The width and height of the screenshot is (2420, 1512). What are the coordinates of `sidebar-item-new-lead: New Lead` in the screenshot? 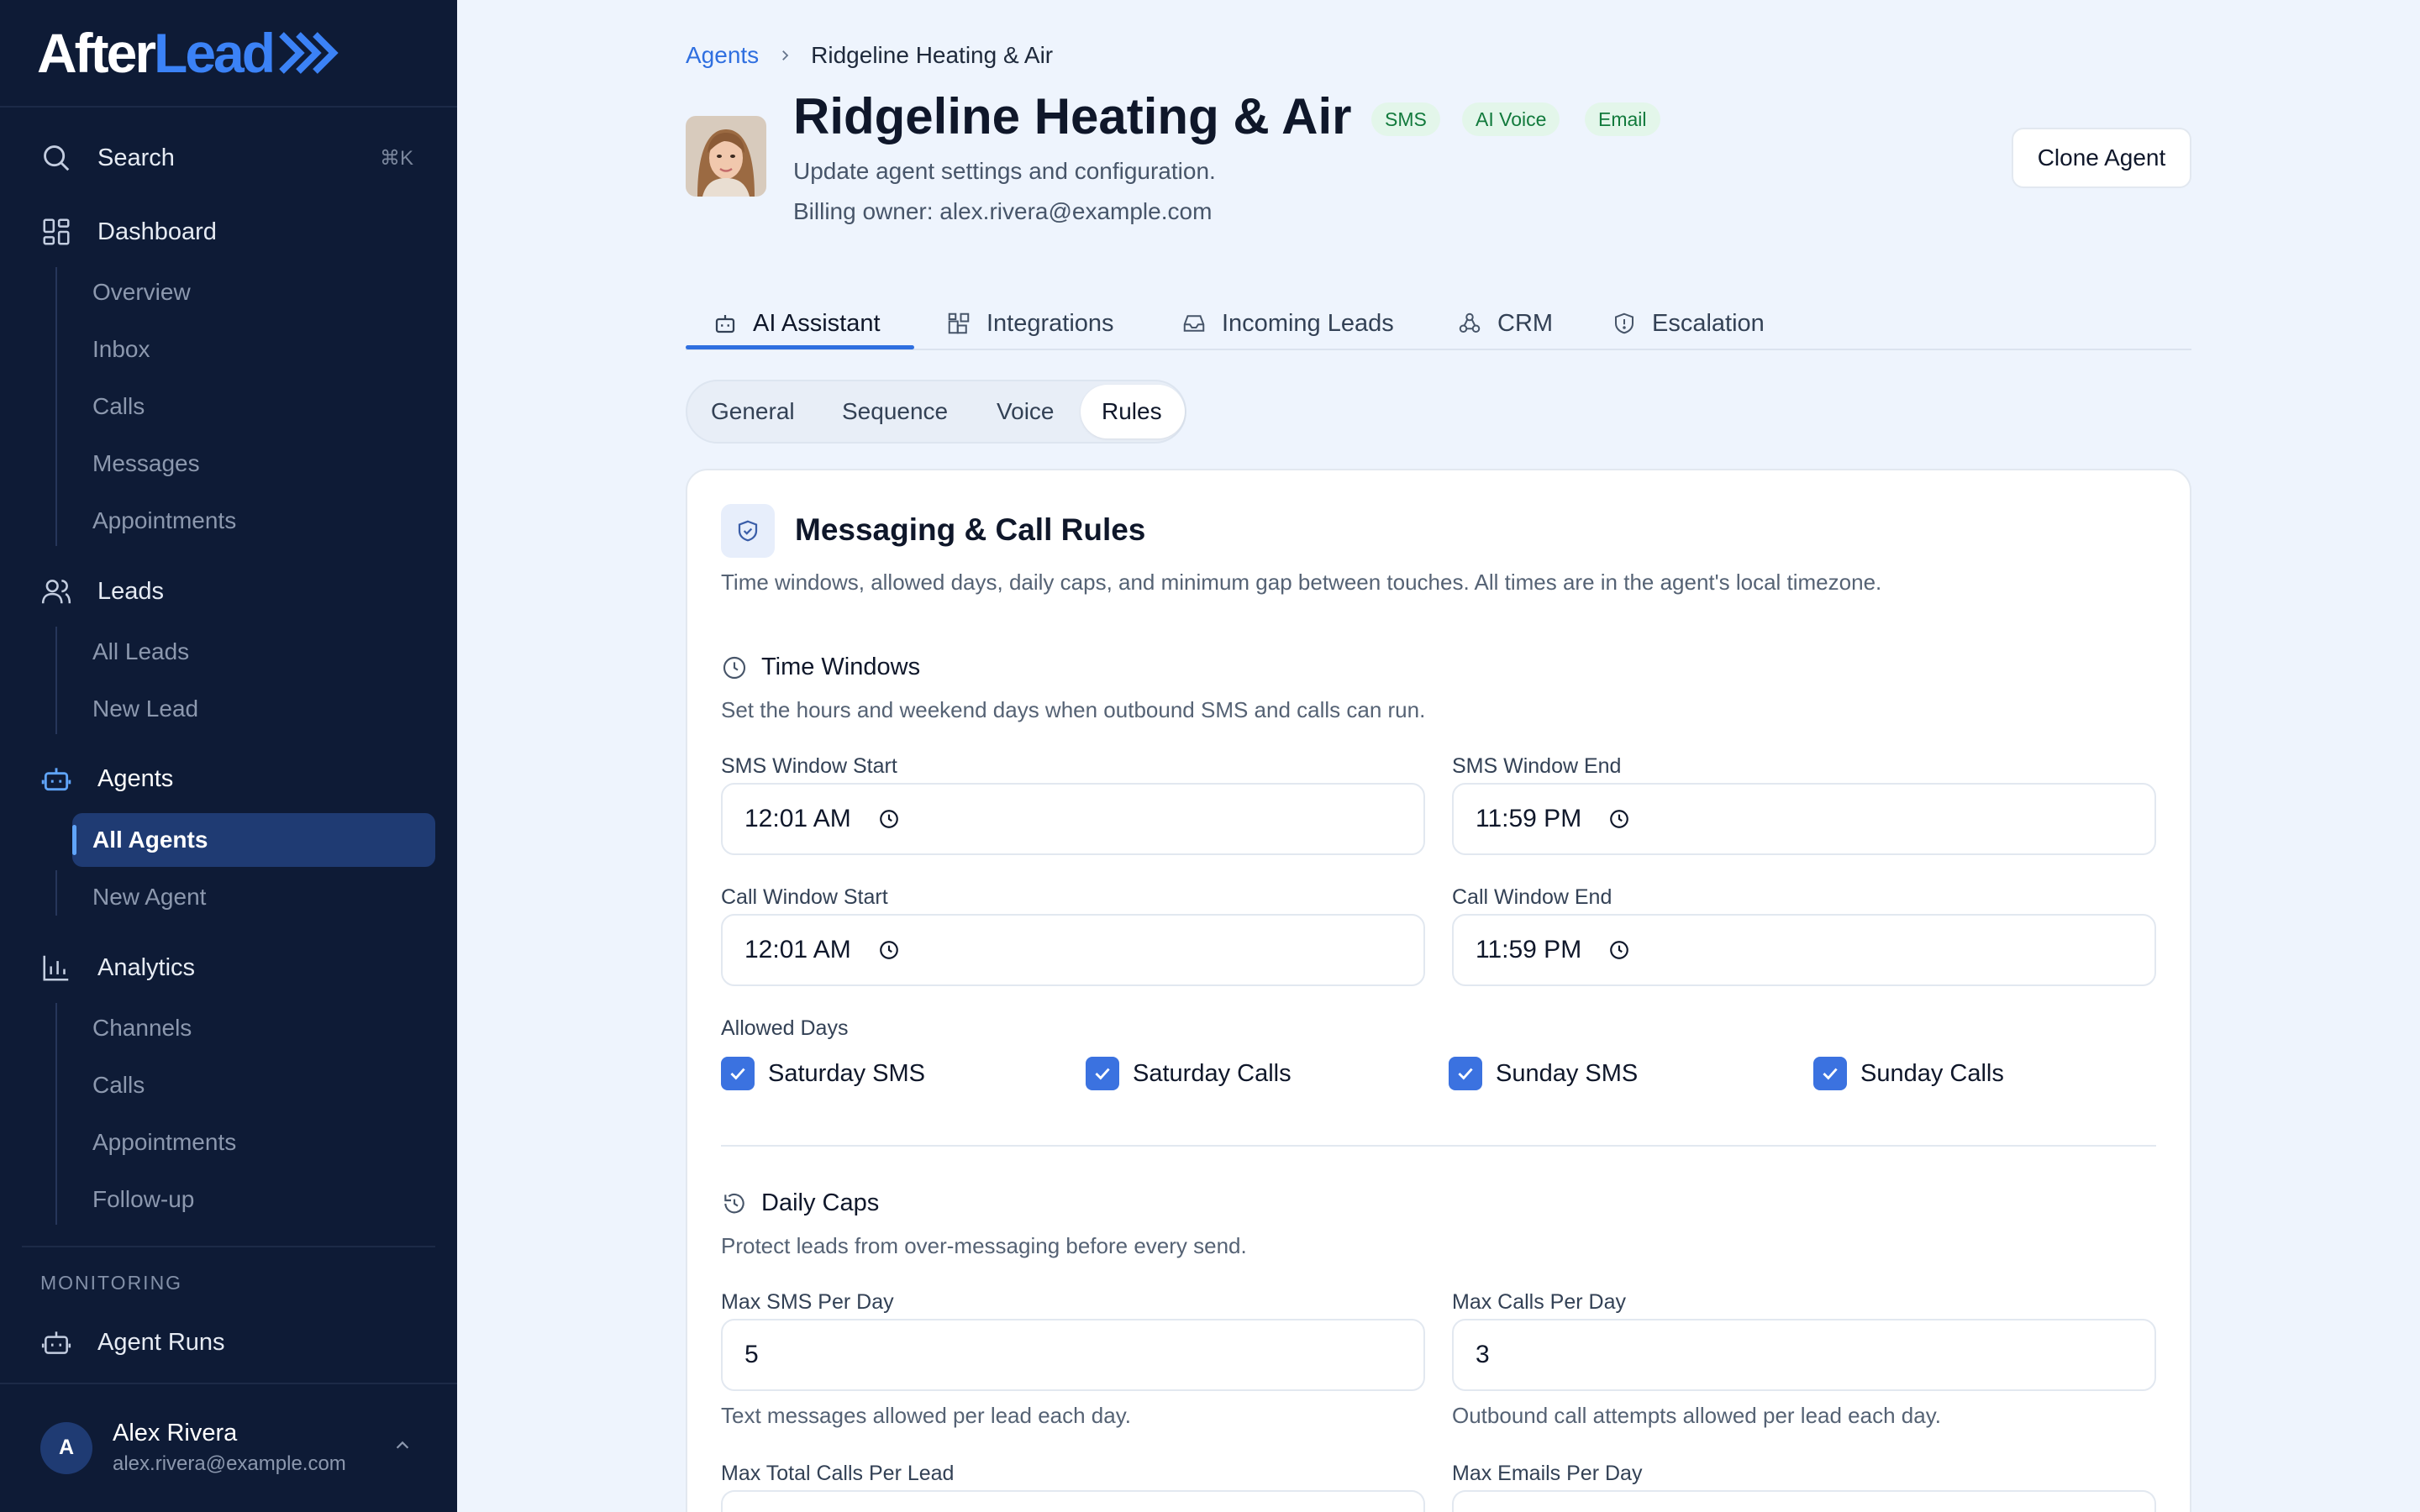 It's located at (145, 709).